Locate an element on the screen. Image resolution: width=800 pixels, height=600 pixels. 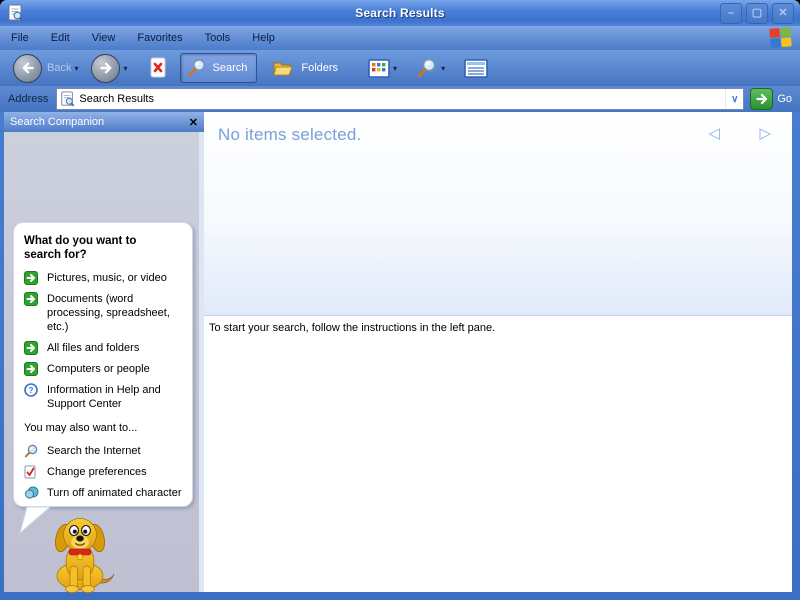
close-pane-icon: ✕ is located at coordinates (193, 122).